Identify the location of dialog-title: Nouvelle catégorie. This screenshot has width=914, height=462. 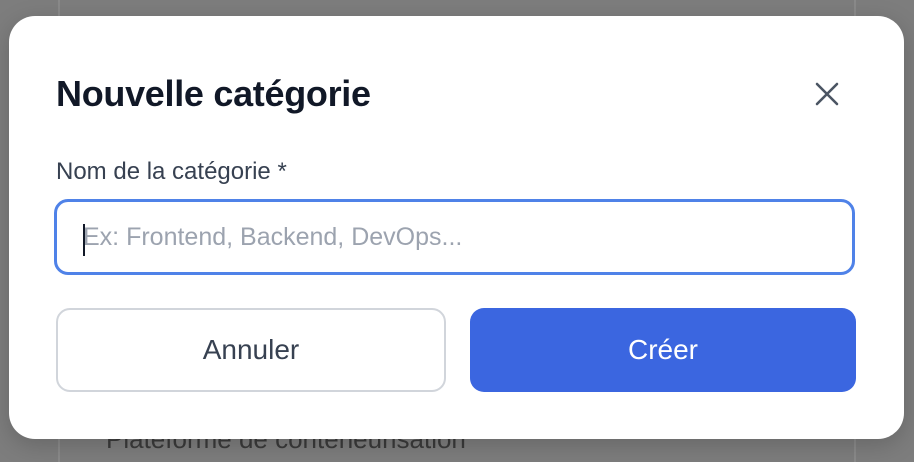
(213, 93).